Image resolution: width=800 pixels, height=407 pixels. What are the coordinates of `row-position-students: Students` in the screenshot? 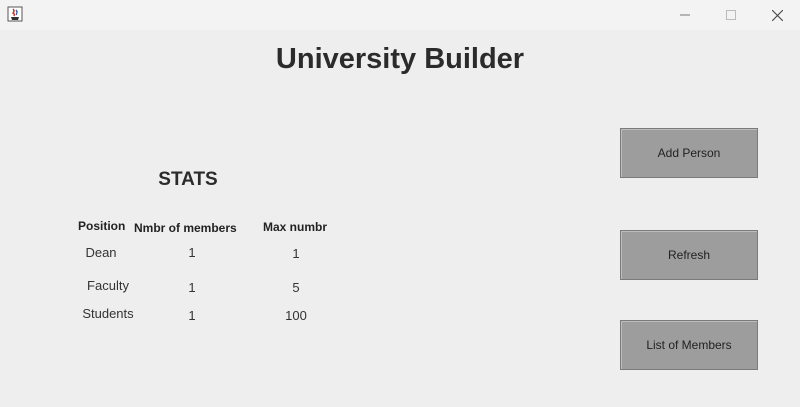 It's located at (108, 313).